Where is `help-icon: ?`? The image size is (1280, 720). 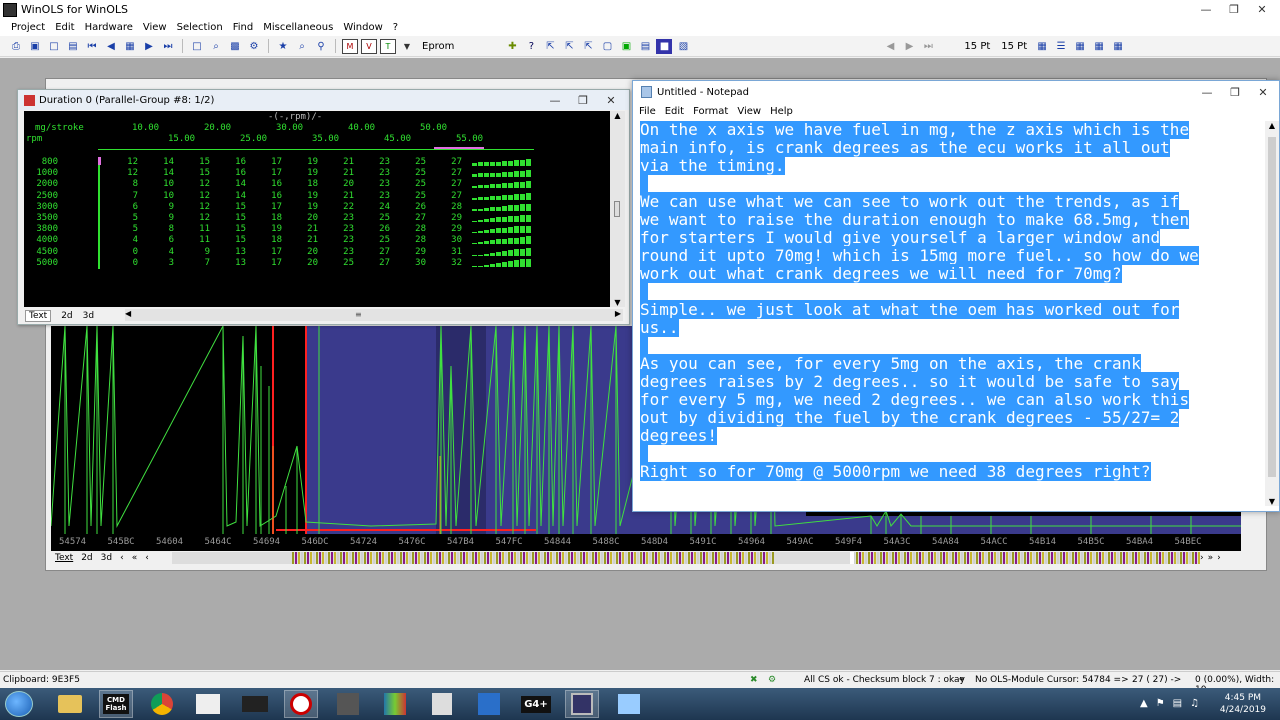
help-icon: ? is located at coordinates (531, 46).